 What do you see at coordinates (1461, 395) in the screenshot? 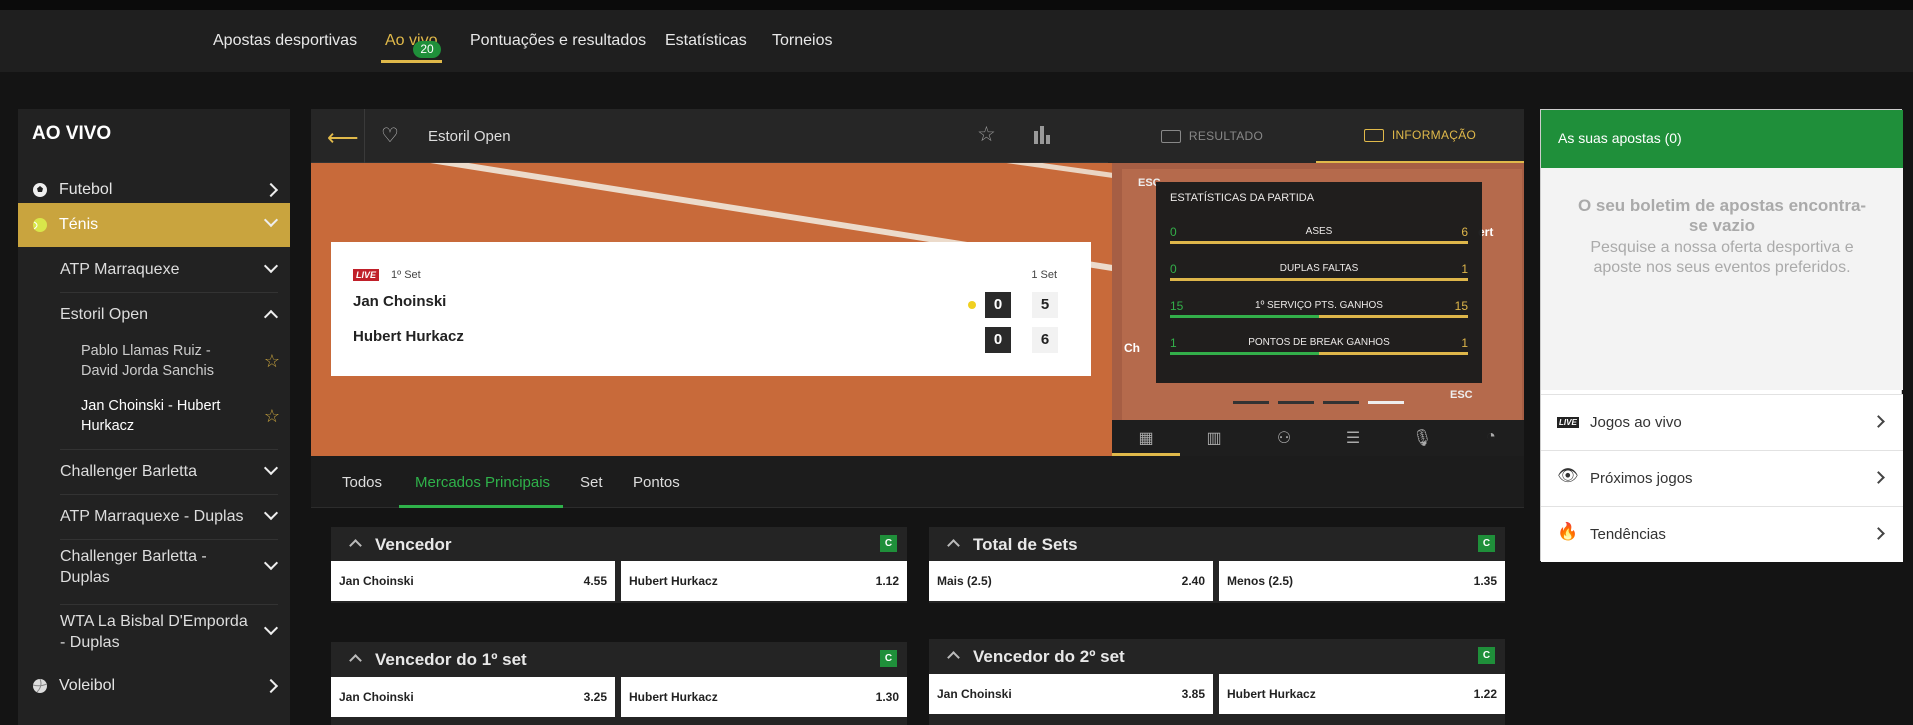
I see `esc-logo: ESC` at bounding box center [1461, 395].